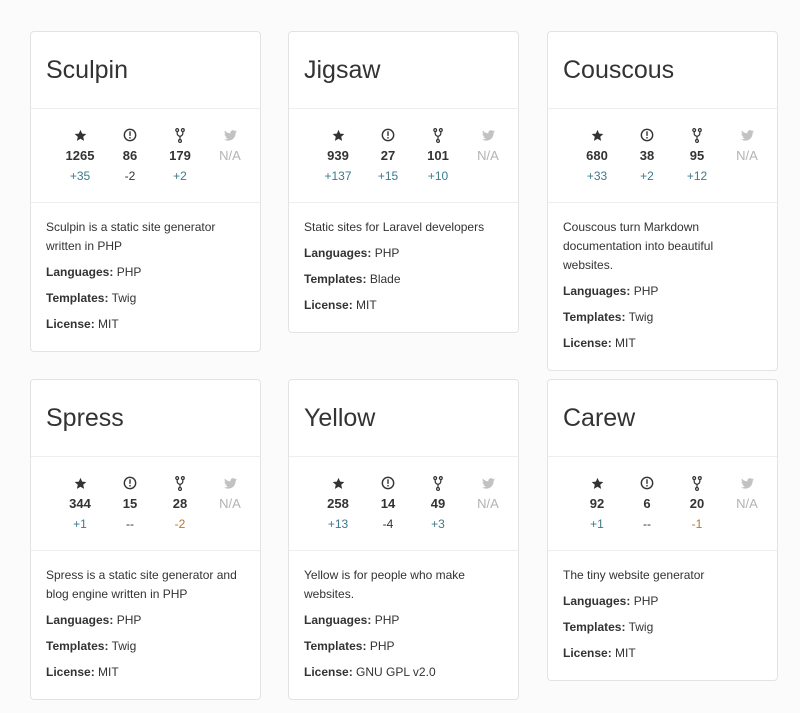  I want to click on forks-count: 28, so click(180, 503).